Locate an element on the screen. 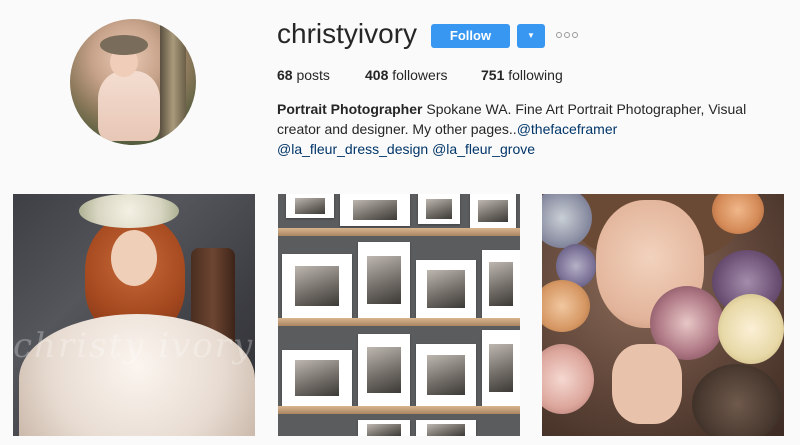  bio-title: Portrait Photographer is located at coordinates (350, 109).